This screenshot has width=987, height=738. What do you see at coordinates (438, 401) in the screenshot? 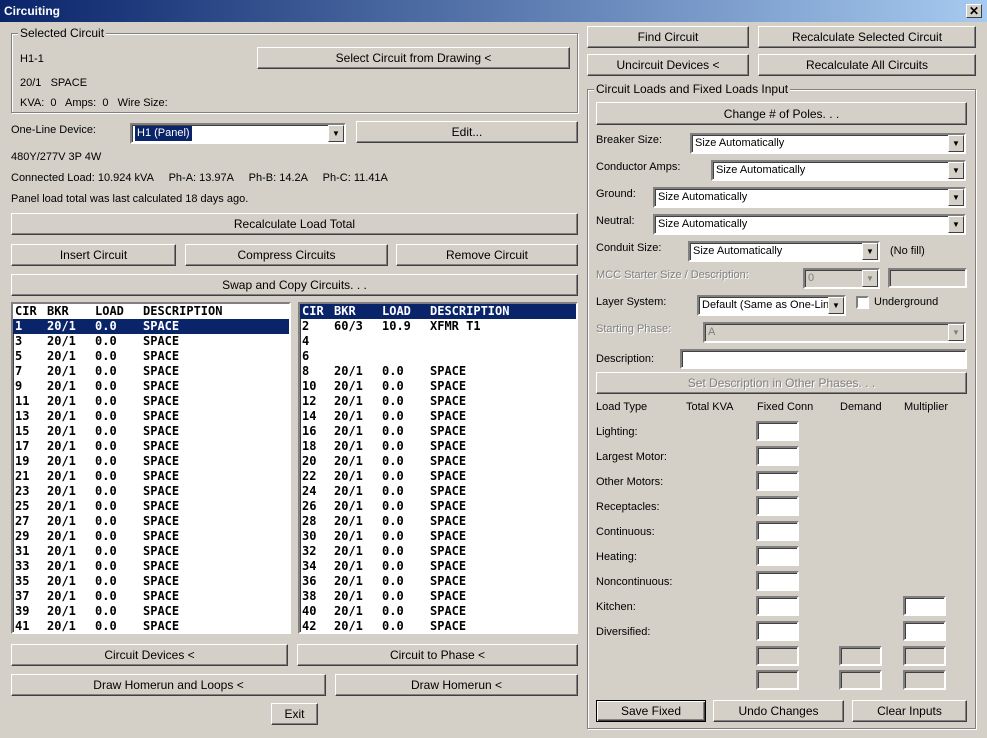
I see `table-row: 12 20/1 0.0 SPACE` at bounding box center [438, 401].